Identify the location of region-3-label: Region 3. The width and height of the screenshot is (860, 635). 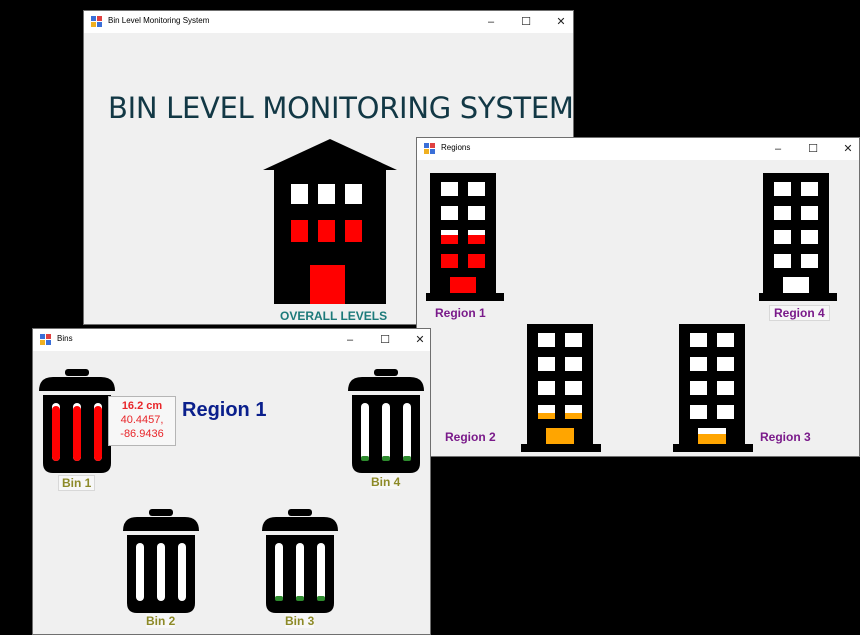
(785, 437).